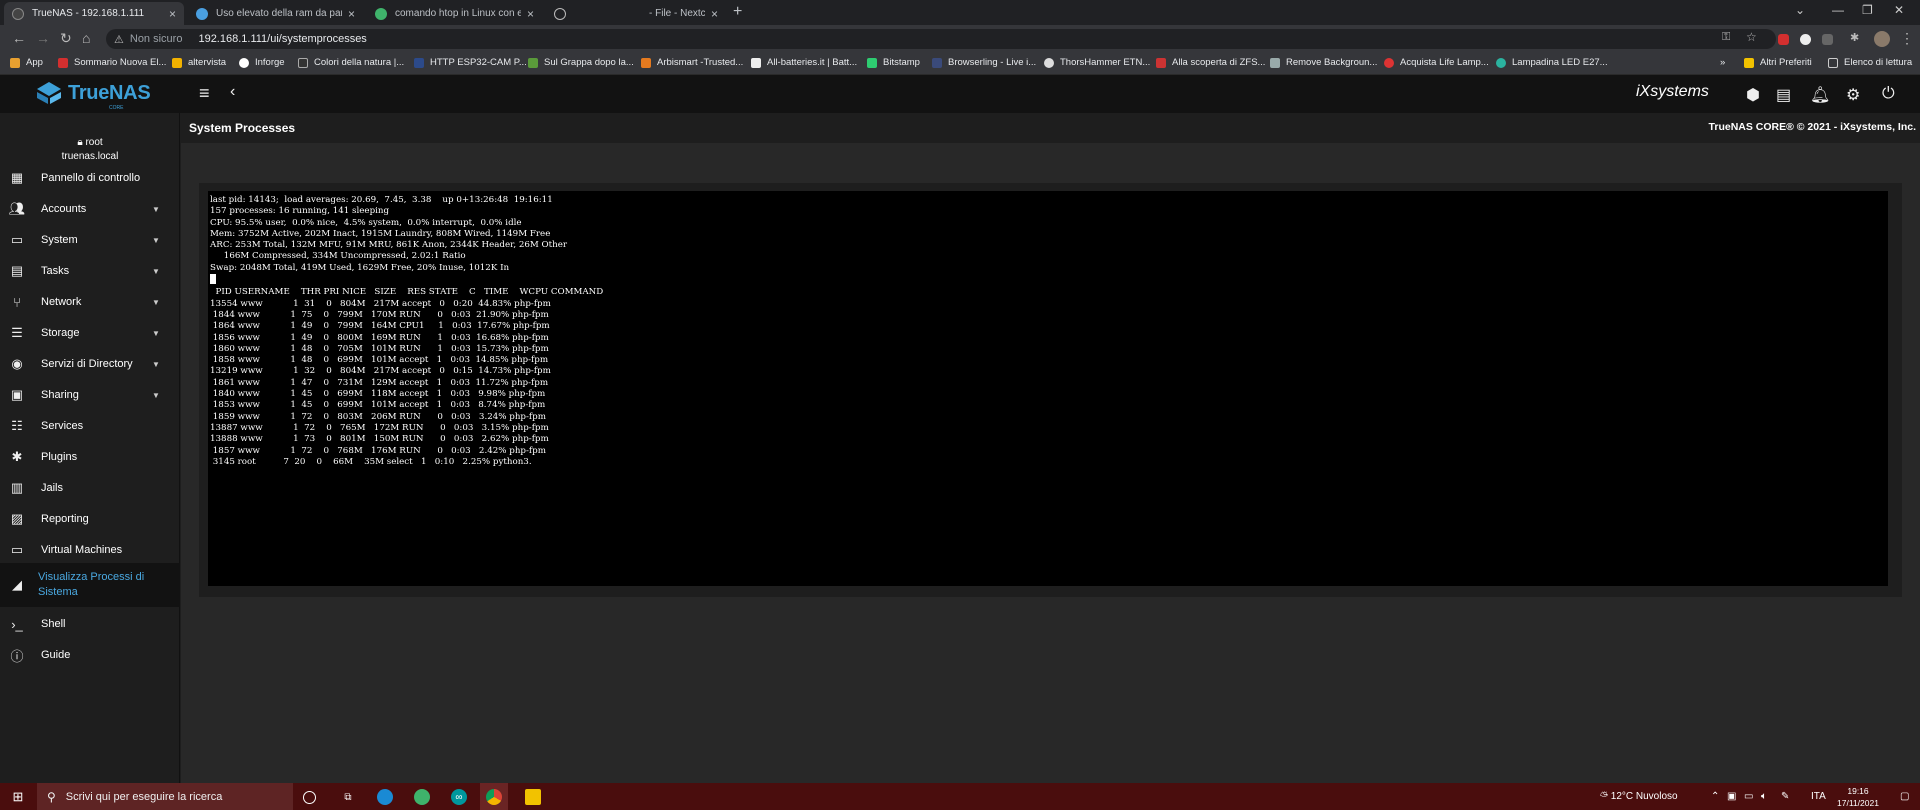 The width and height of the screenshot is (1920, 810). I want to click on truecommand-icon: ⬢, so click(1753, 95).